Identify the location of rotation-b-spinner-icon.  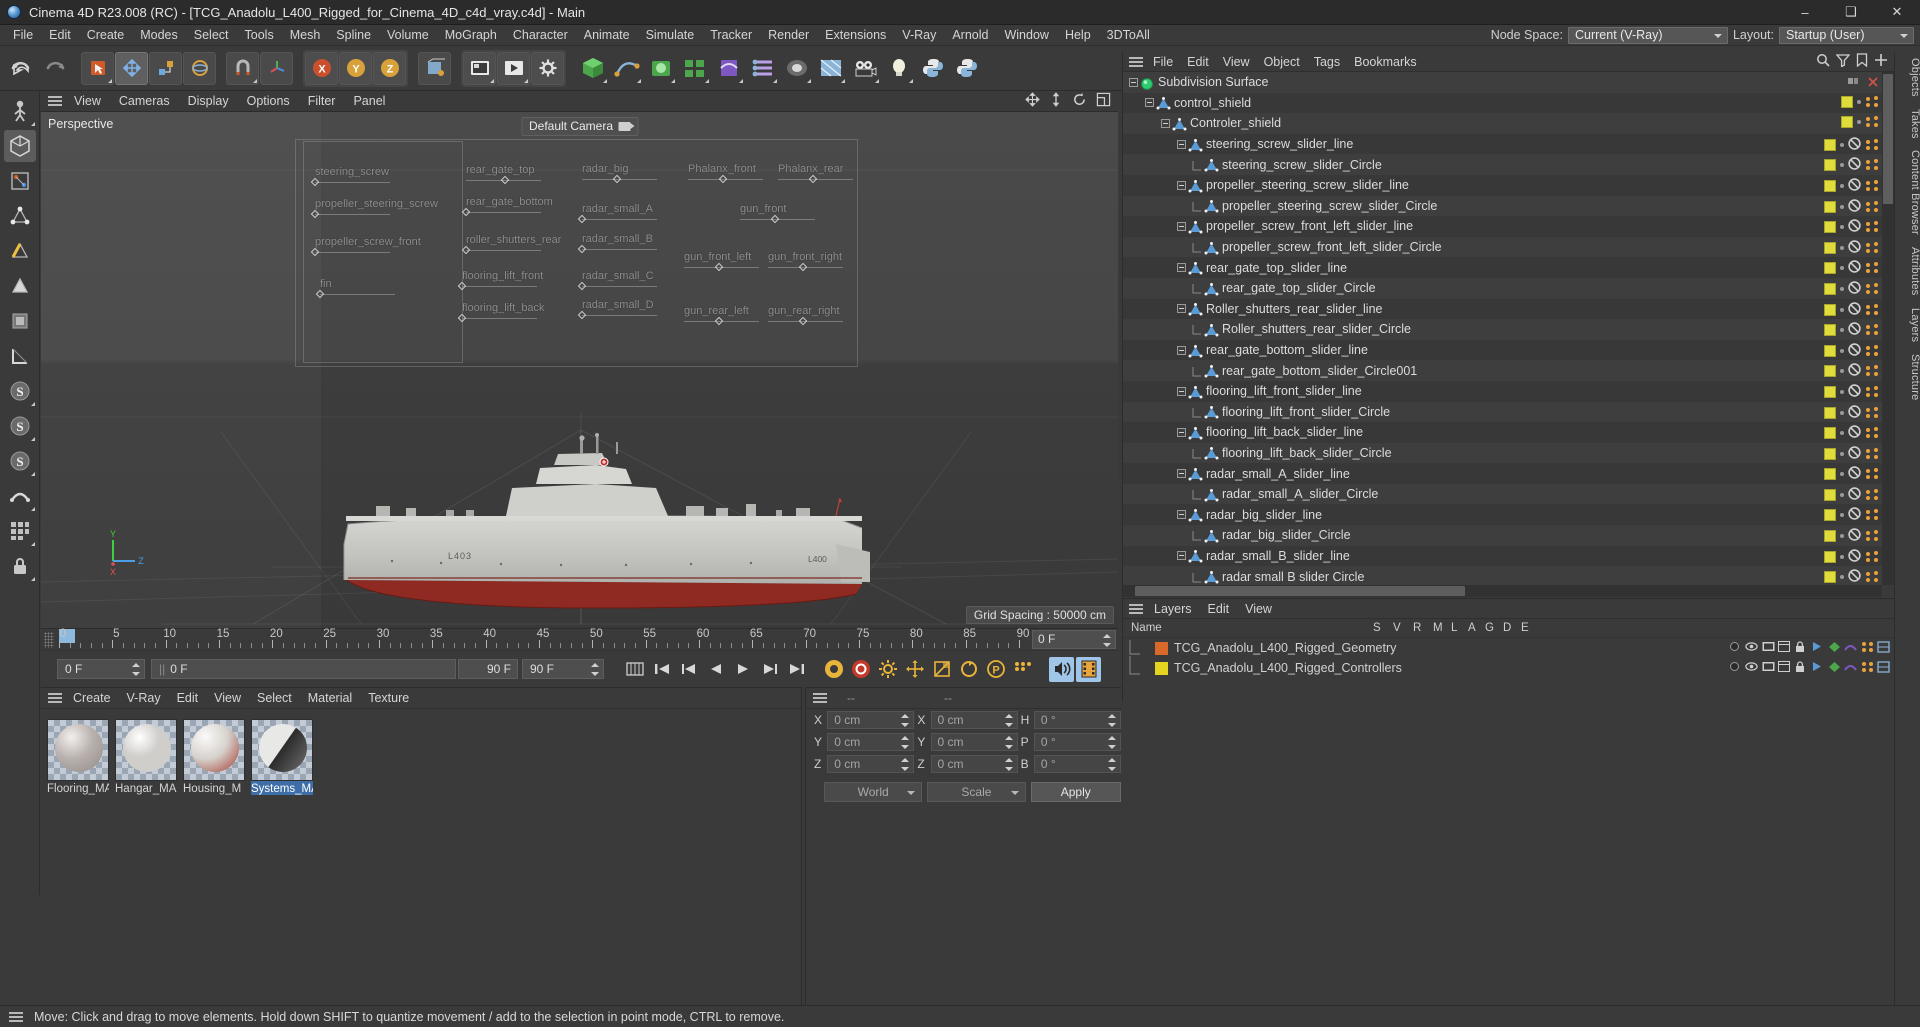
(1112, 764).